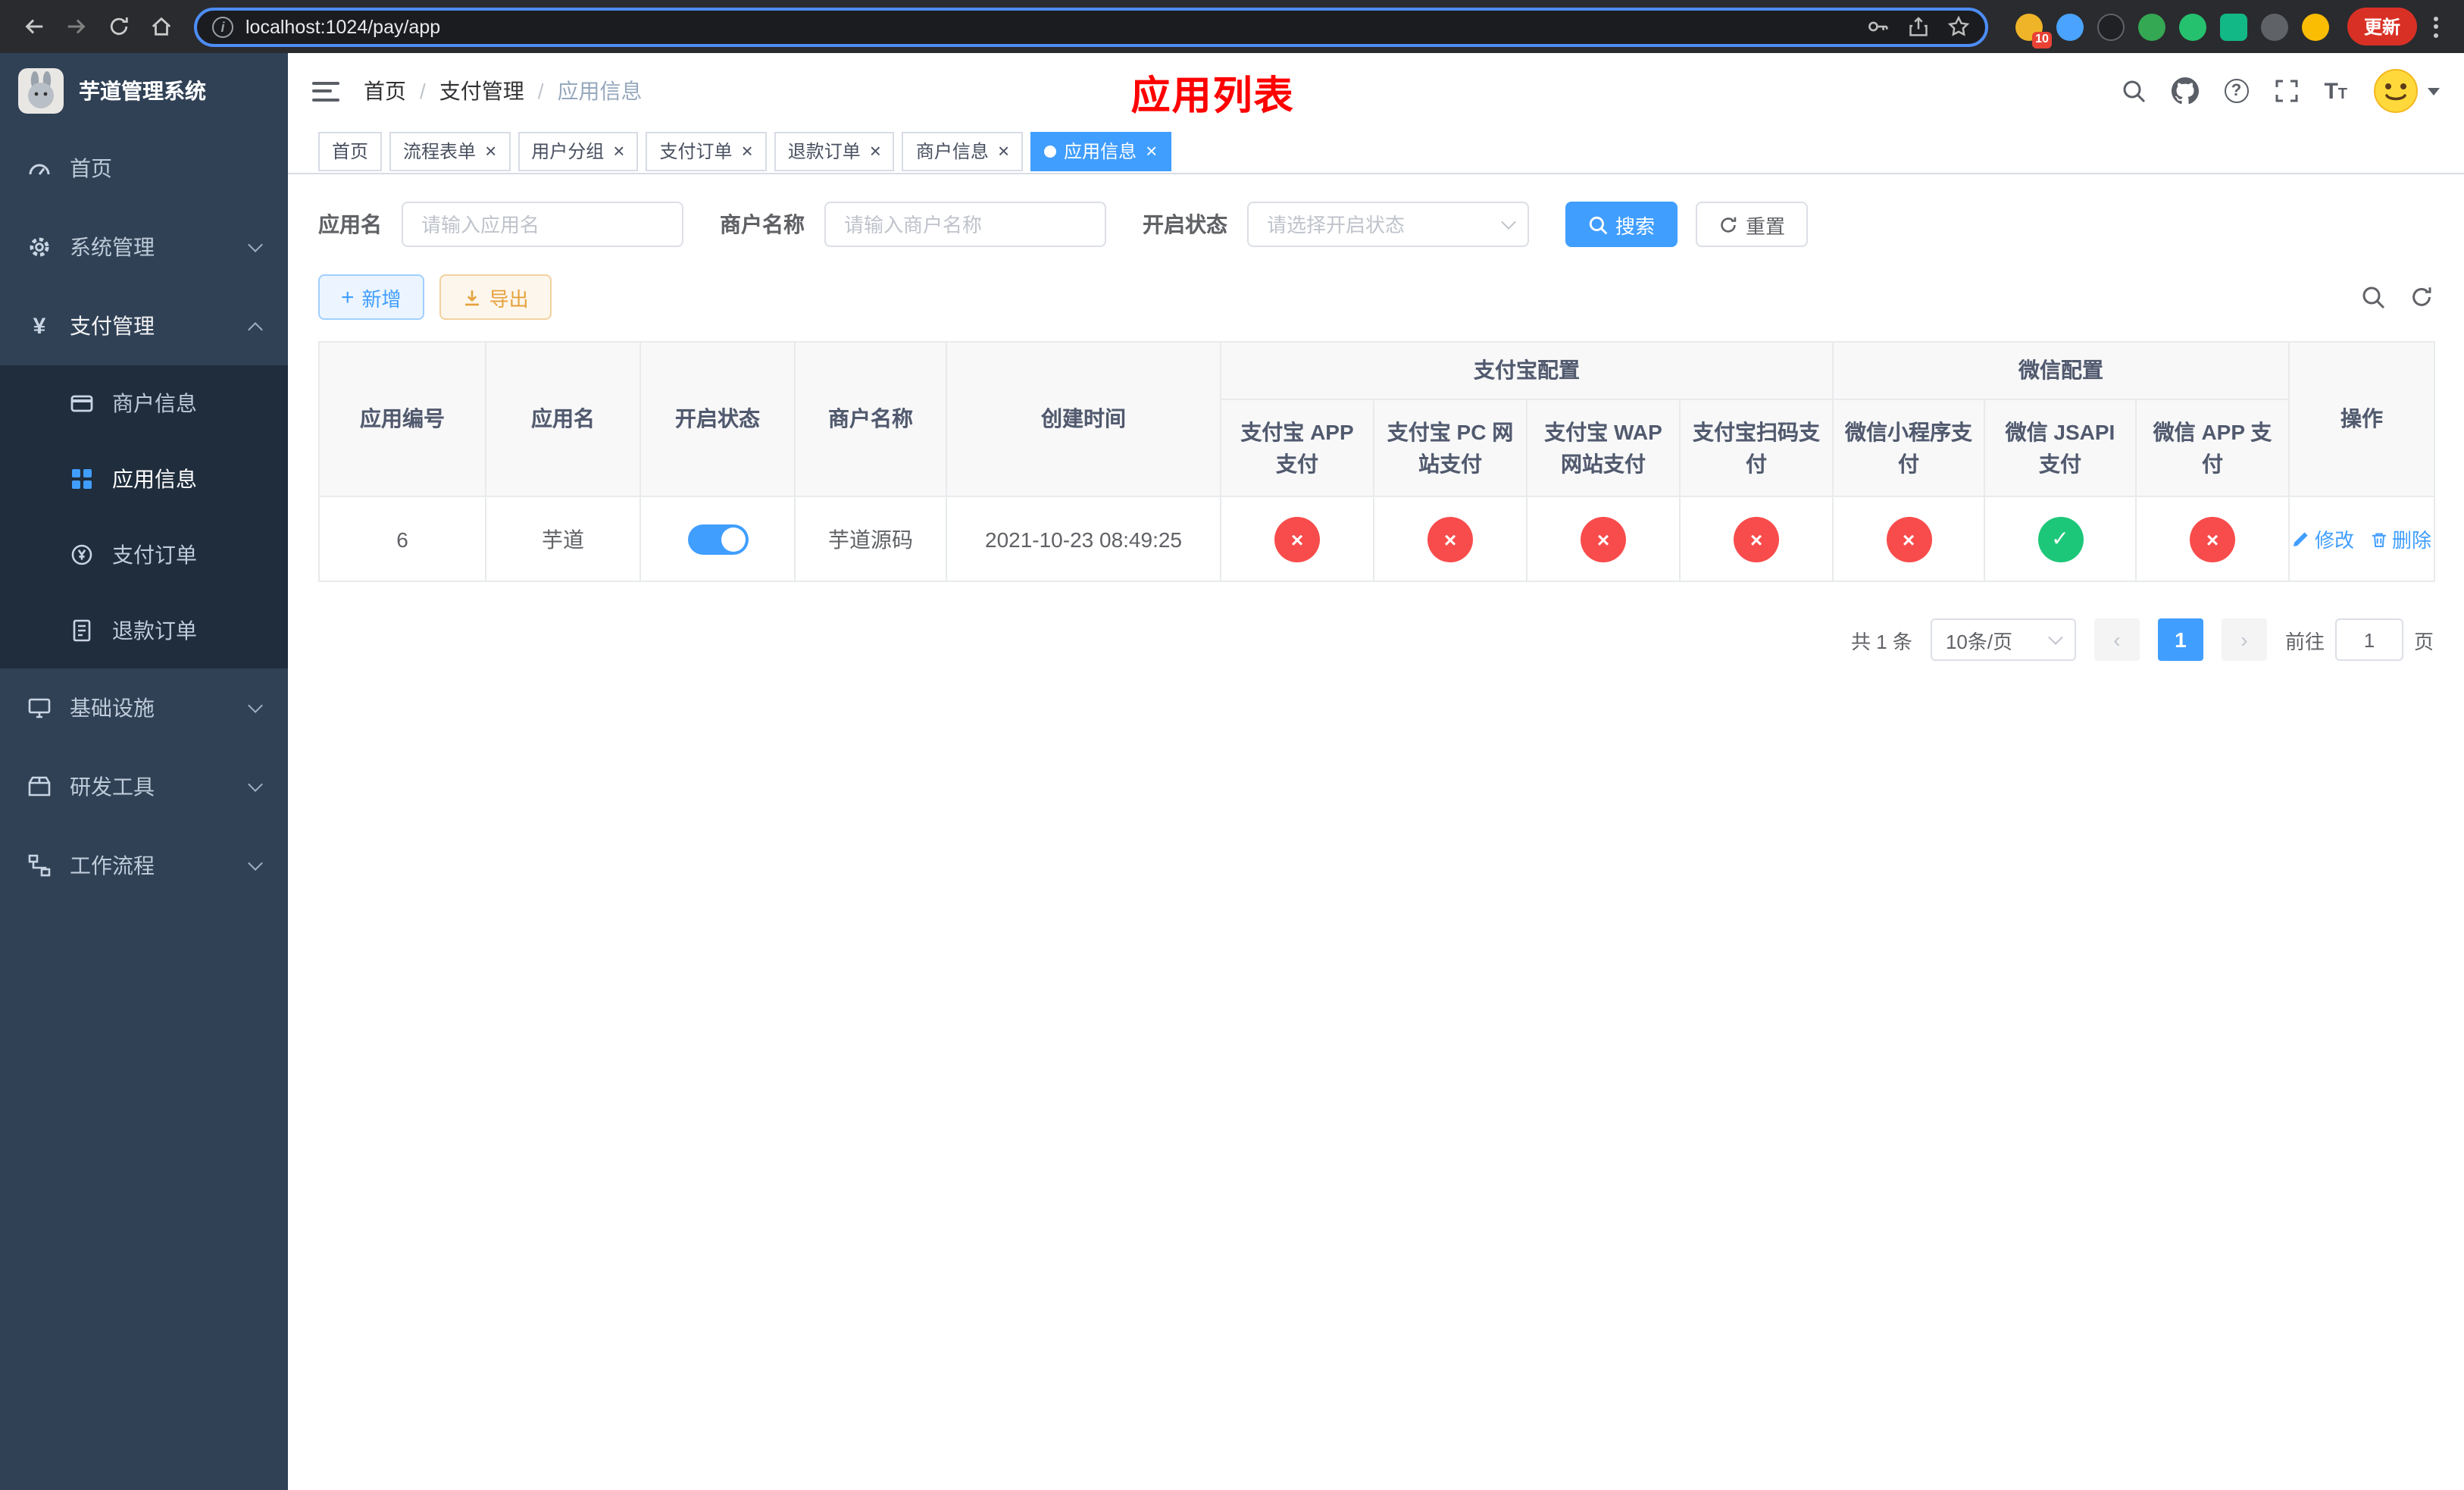 Image resolution: width=2464 pixels, height=1490 pixels. What do you see at coordinates (2335, 91) in the screenshot?
I see `font-size-icon: TT` at bounding box center [2335, 91].